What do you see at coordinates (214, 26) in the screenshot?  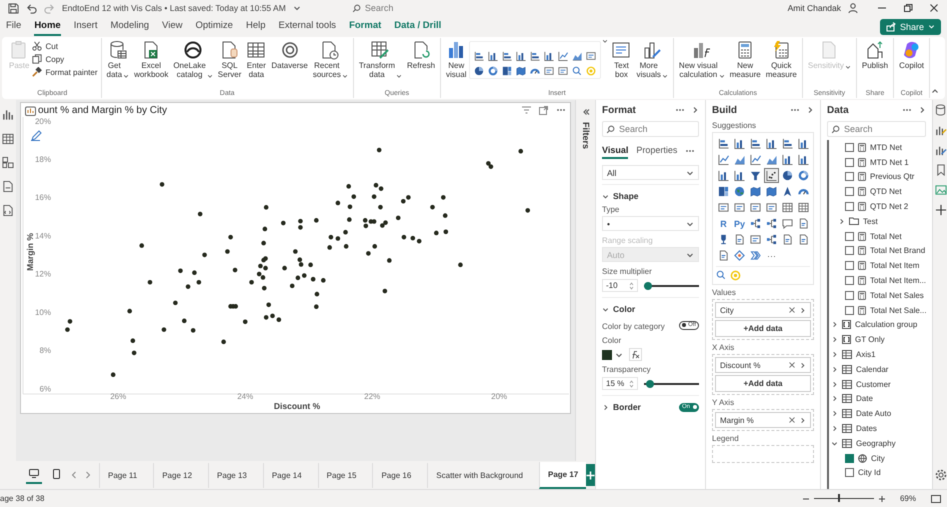 I see `menu-tab: Optimize` at bounding box center [214, 26].